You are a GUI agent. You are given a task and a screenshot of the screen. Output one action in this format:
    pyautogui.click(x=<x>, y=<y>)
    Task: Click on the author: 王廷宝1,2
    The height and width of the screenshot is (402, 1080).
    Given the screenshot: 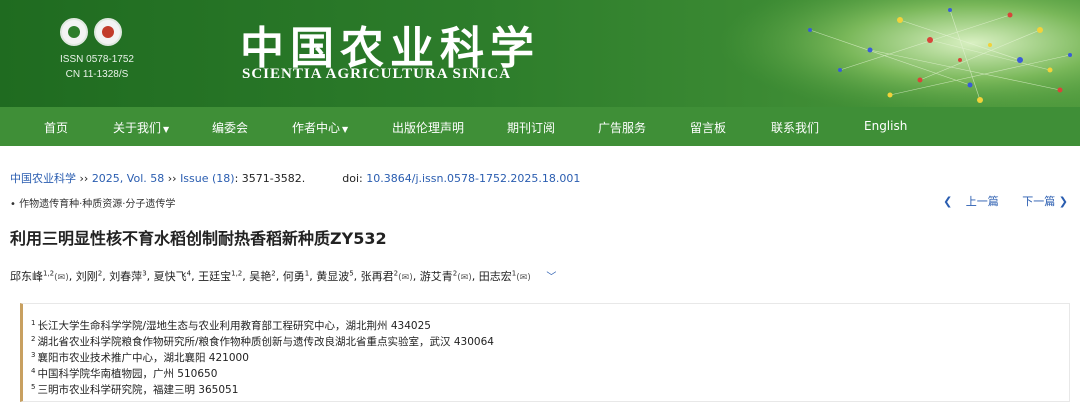 What is the action you would take?
    pyautogui.click(x=220, y=276)
    